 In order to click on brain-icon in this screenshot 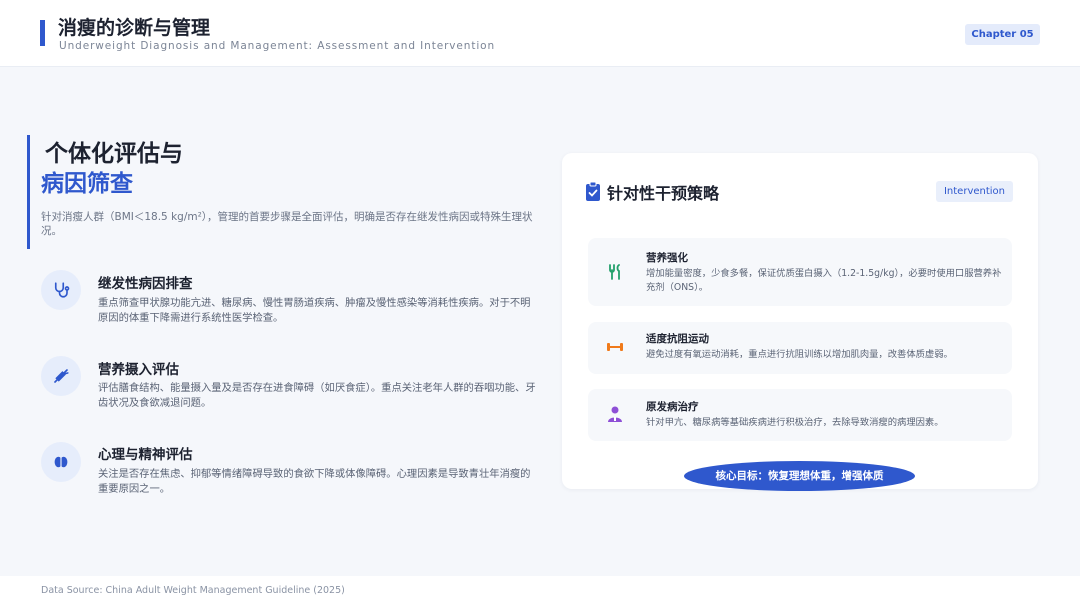, I will do `click(61, 462)`.